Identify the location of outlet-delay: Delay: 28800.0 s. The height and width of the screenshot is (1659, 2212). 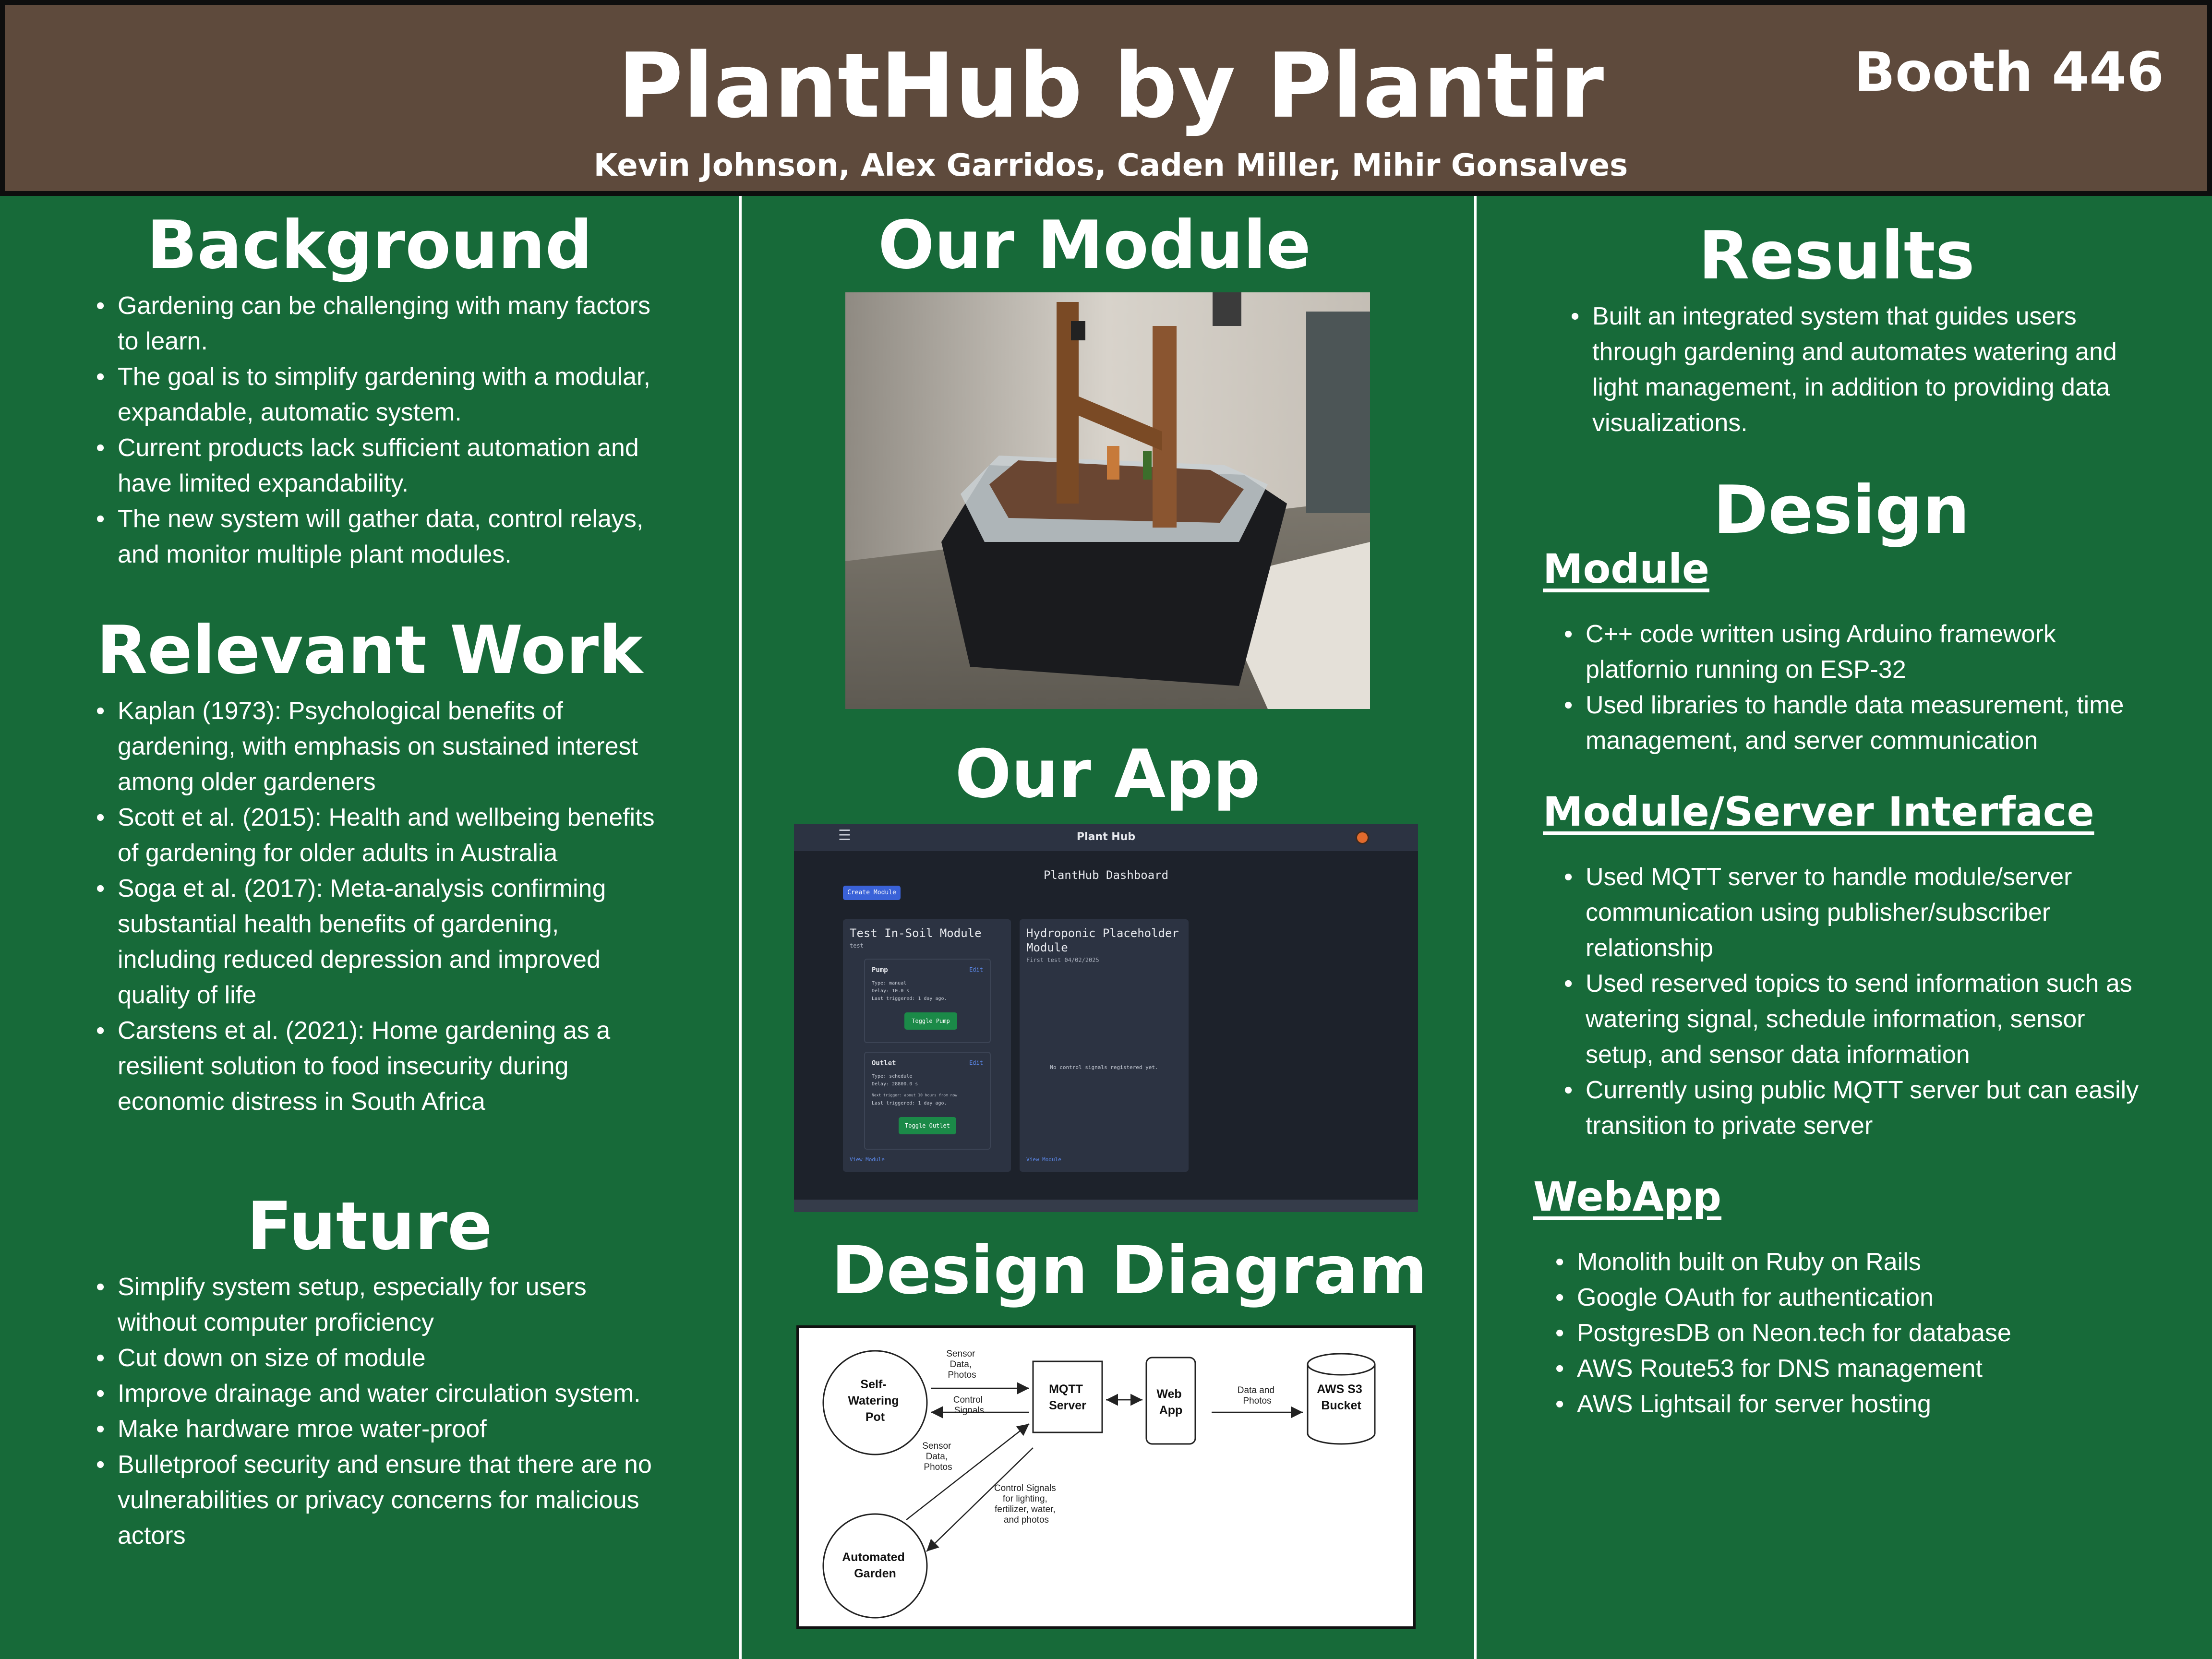
(895, 1084).